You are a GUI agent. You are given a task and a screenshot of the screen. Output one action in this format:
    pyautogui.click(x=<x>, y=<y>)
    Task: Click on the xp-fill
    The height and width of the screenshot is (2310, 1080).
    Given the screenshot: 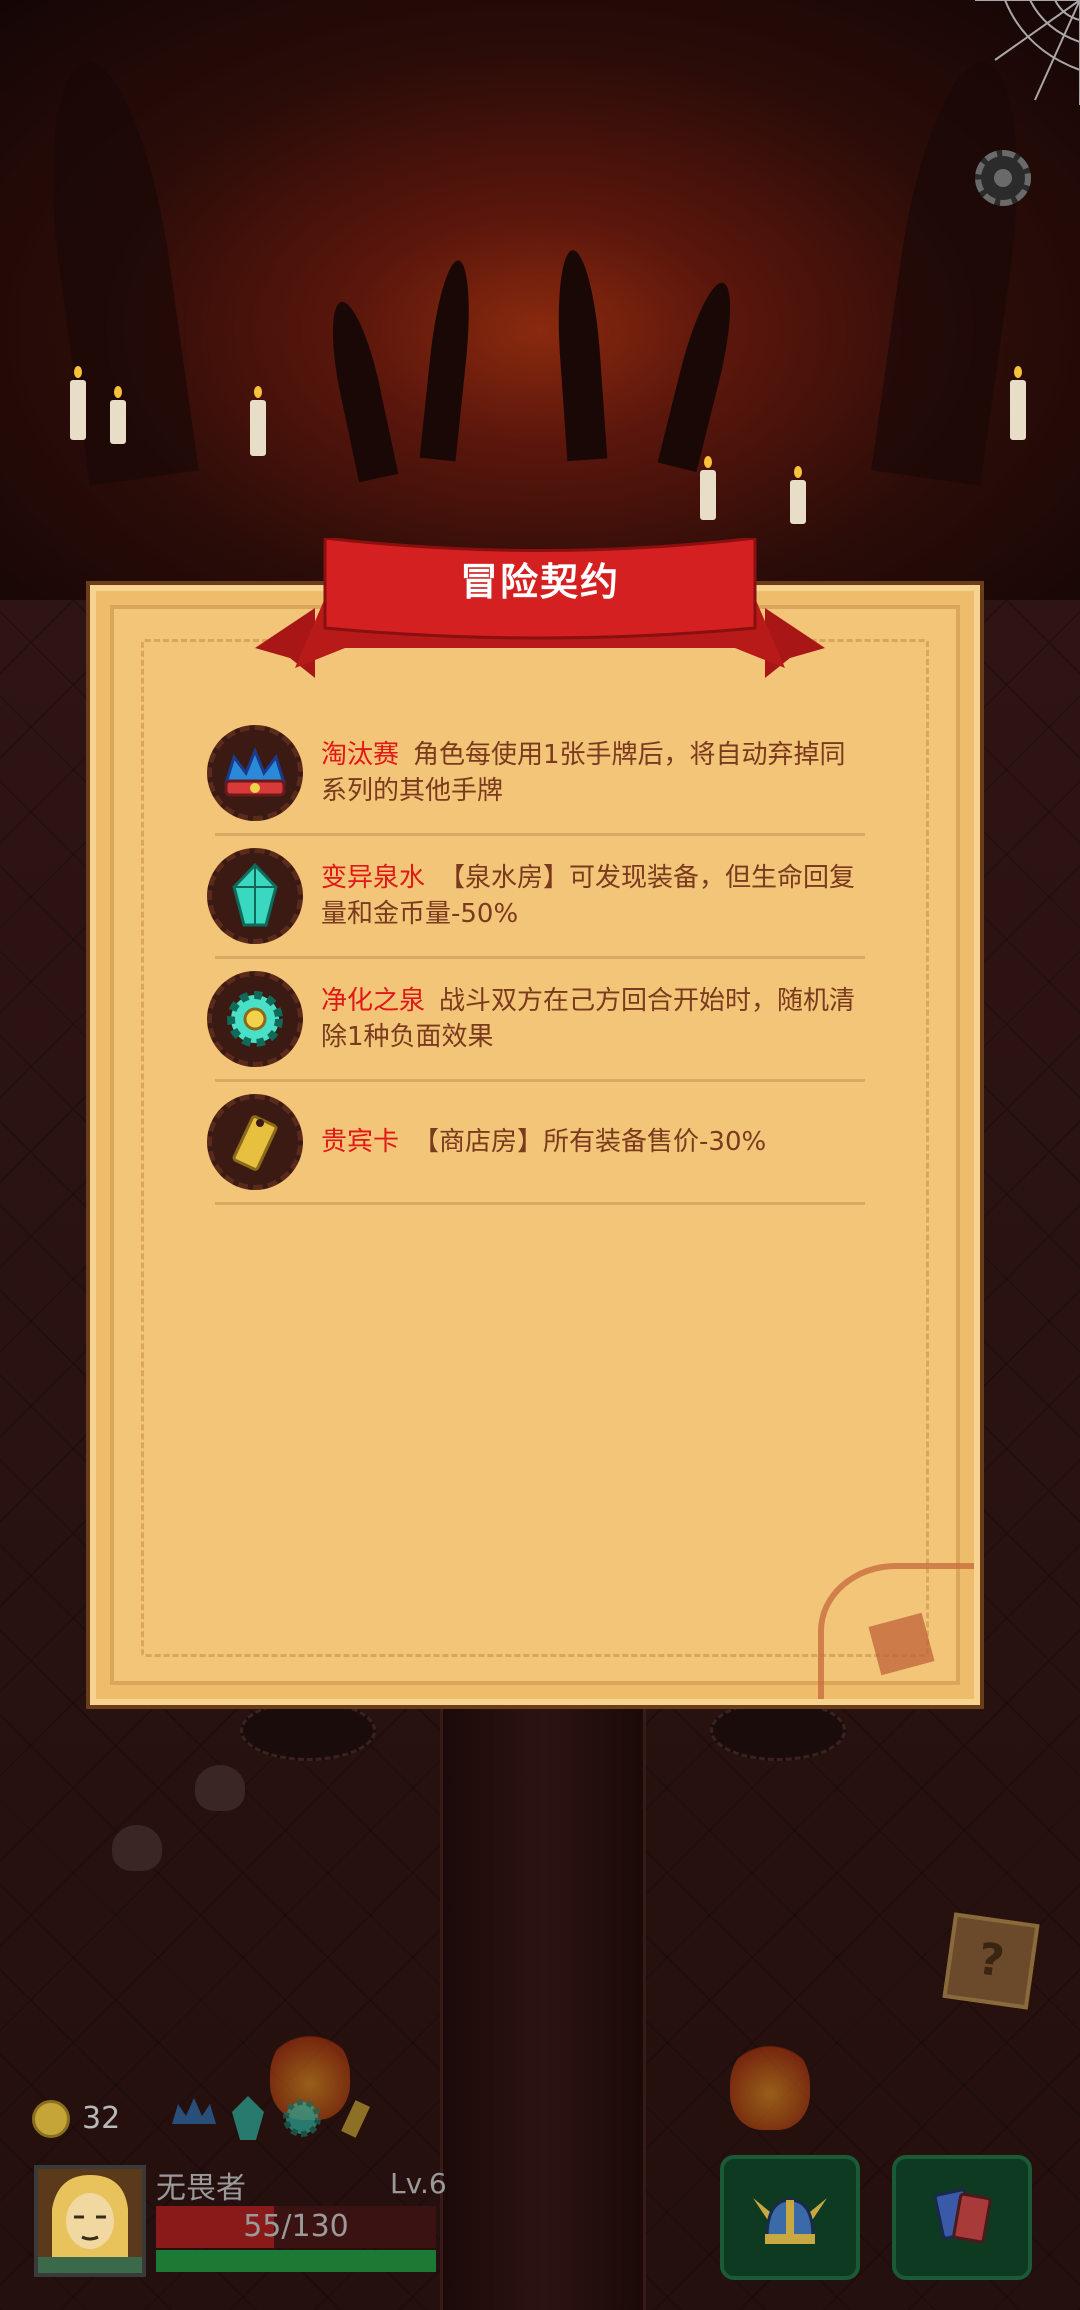 What is the action you would take?
    pyautogui.click(x=296, y=2261)
    